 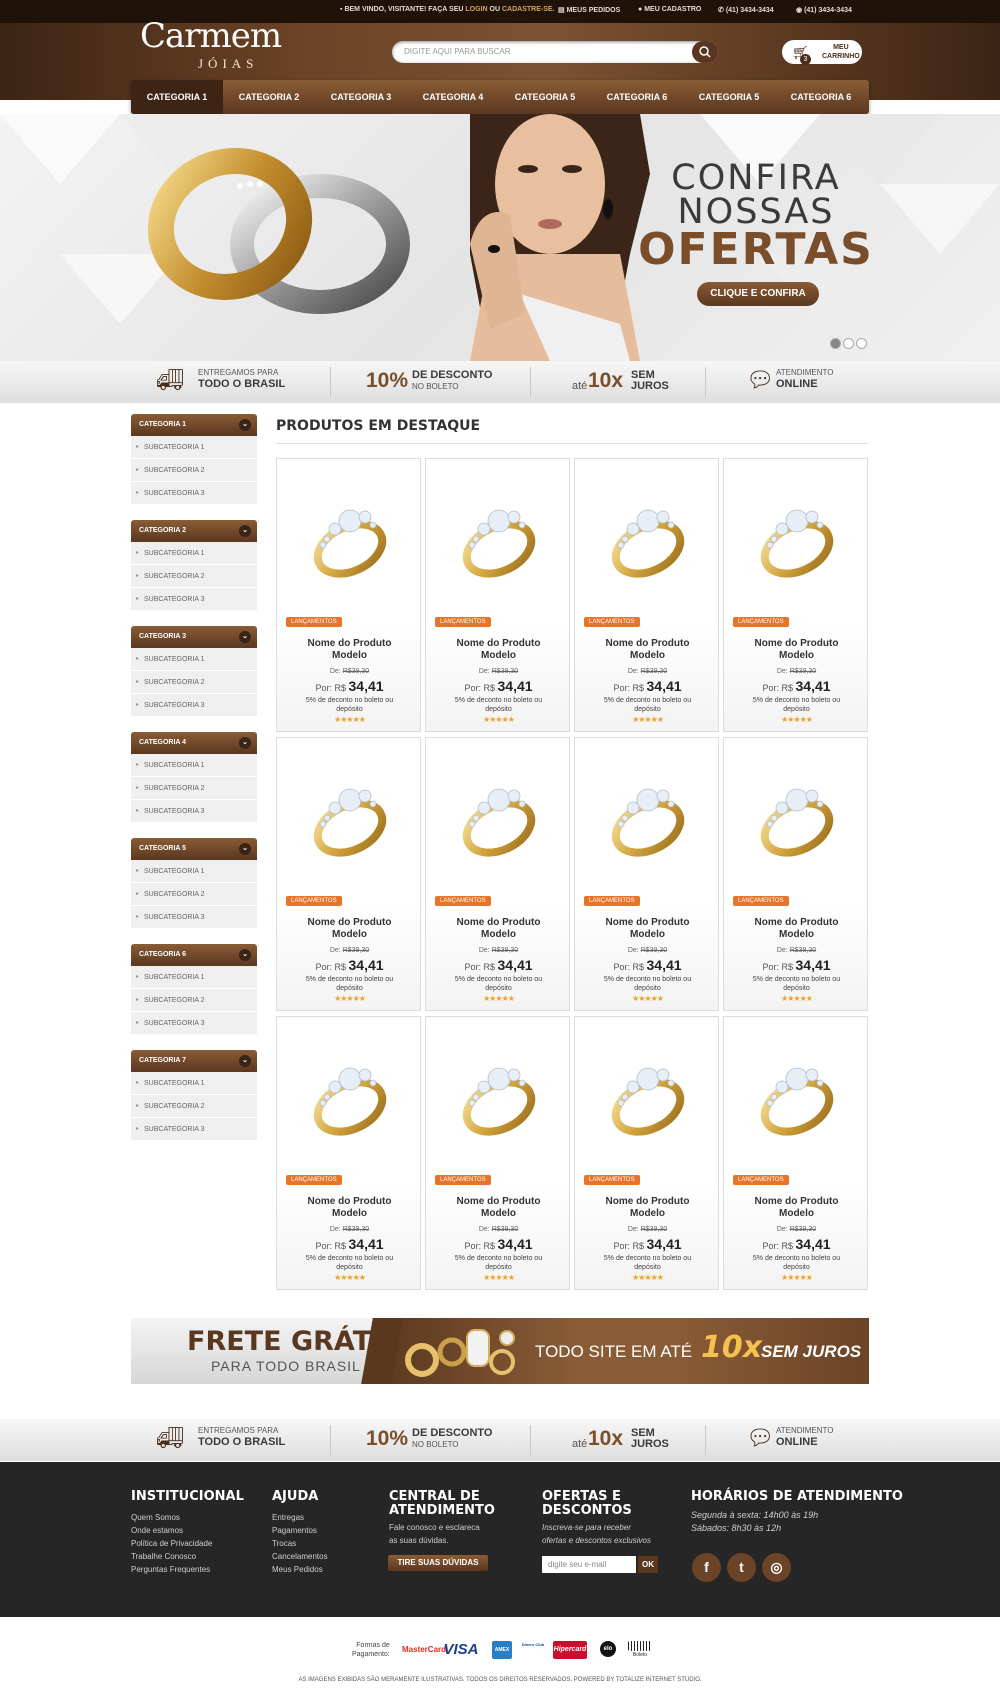 What do you see at coordinates (758, 294) in the screenshot?
I see `banner-cta-button: CLIQUE E CONFIRA` at bounding box center [758, 294].